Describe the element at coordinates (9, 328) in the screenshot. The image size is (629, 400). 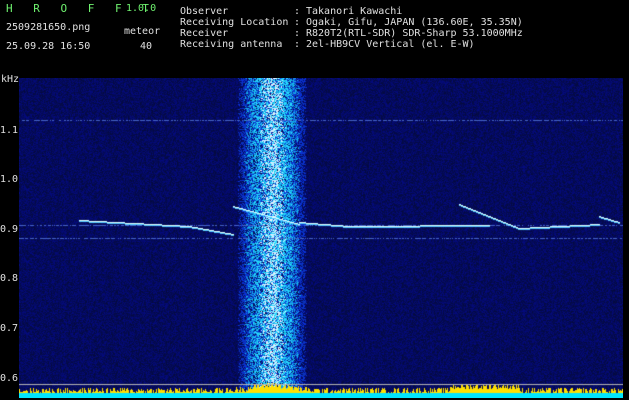
I see `y-tick: 0.7` at that location.